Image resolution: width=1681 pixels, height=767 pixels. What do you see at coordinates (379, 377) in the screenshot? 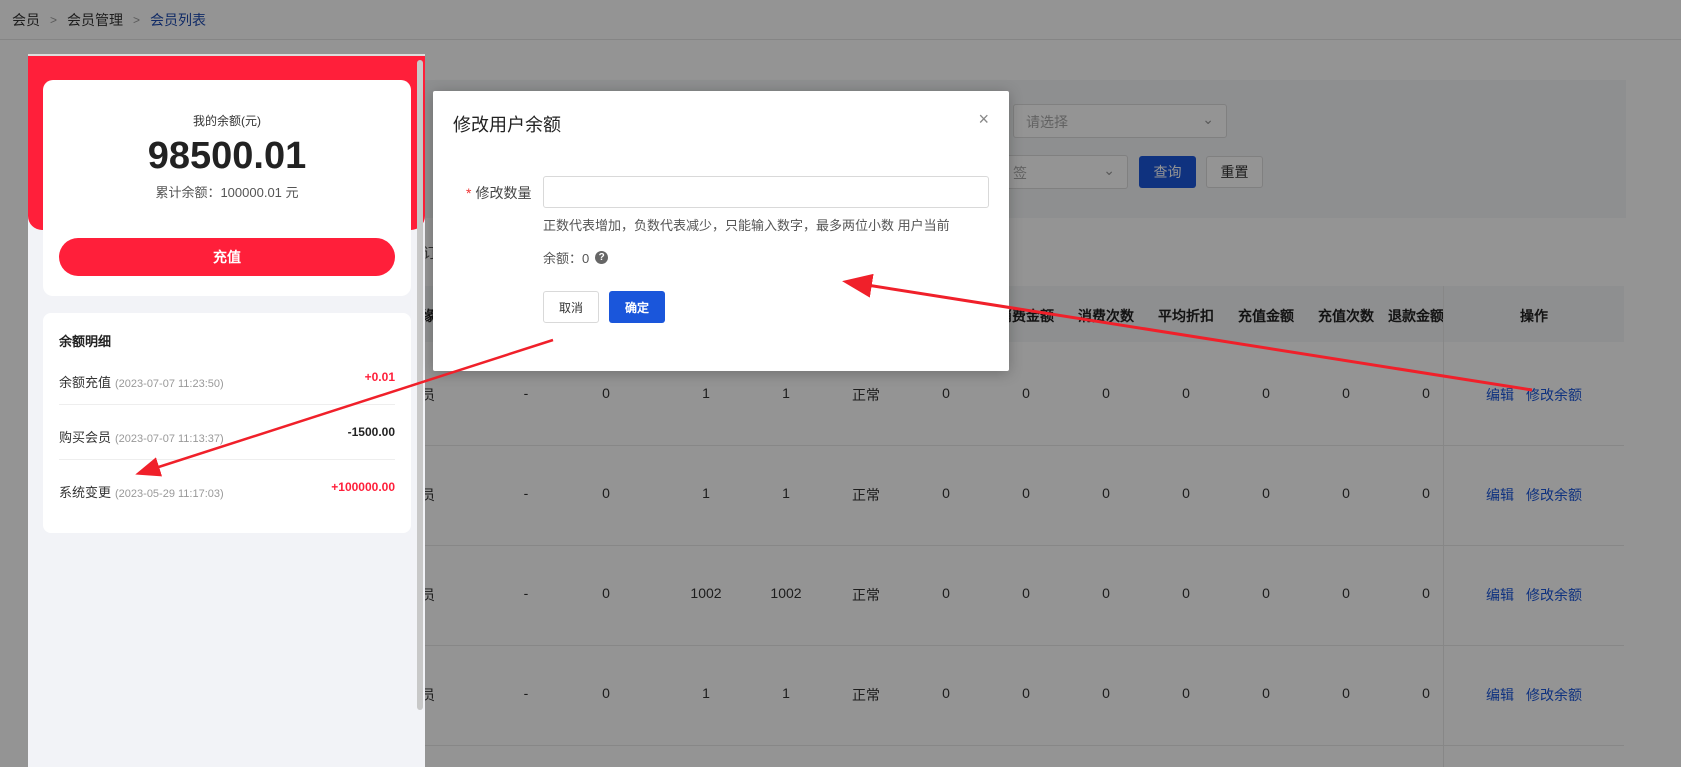
I see `detail-item-amount: +0.01` at bounding box center [379, 377].